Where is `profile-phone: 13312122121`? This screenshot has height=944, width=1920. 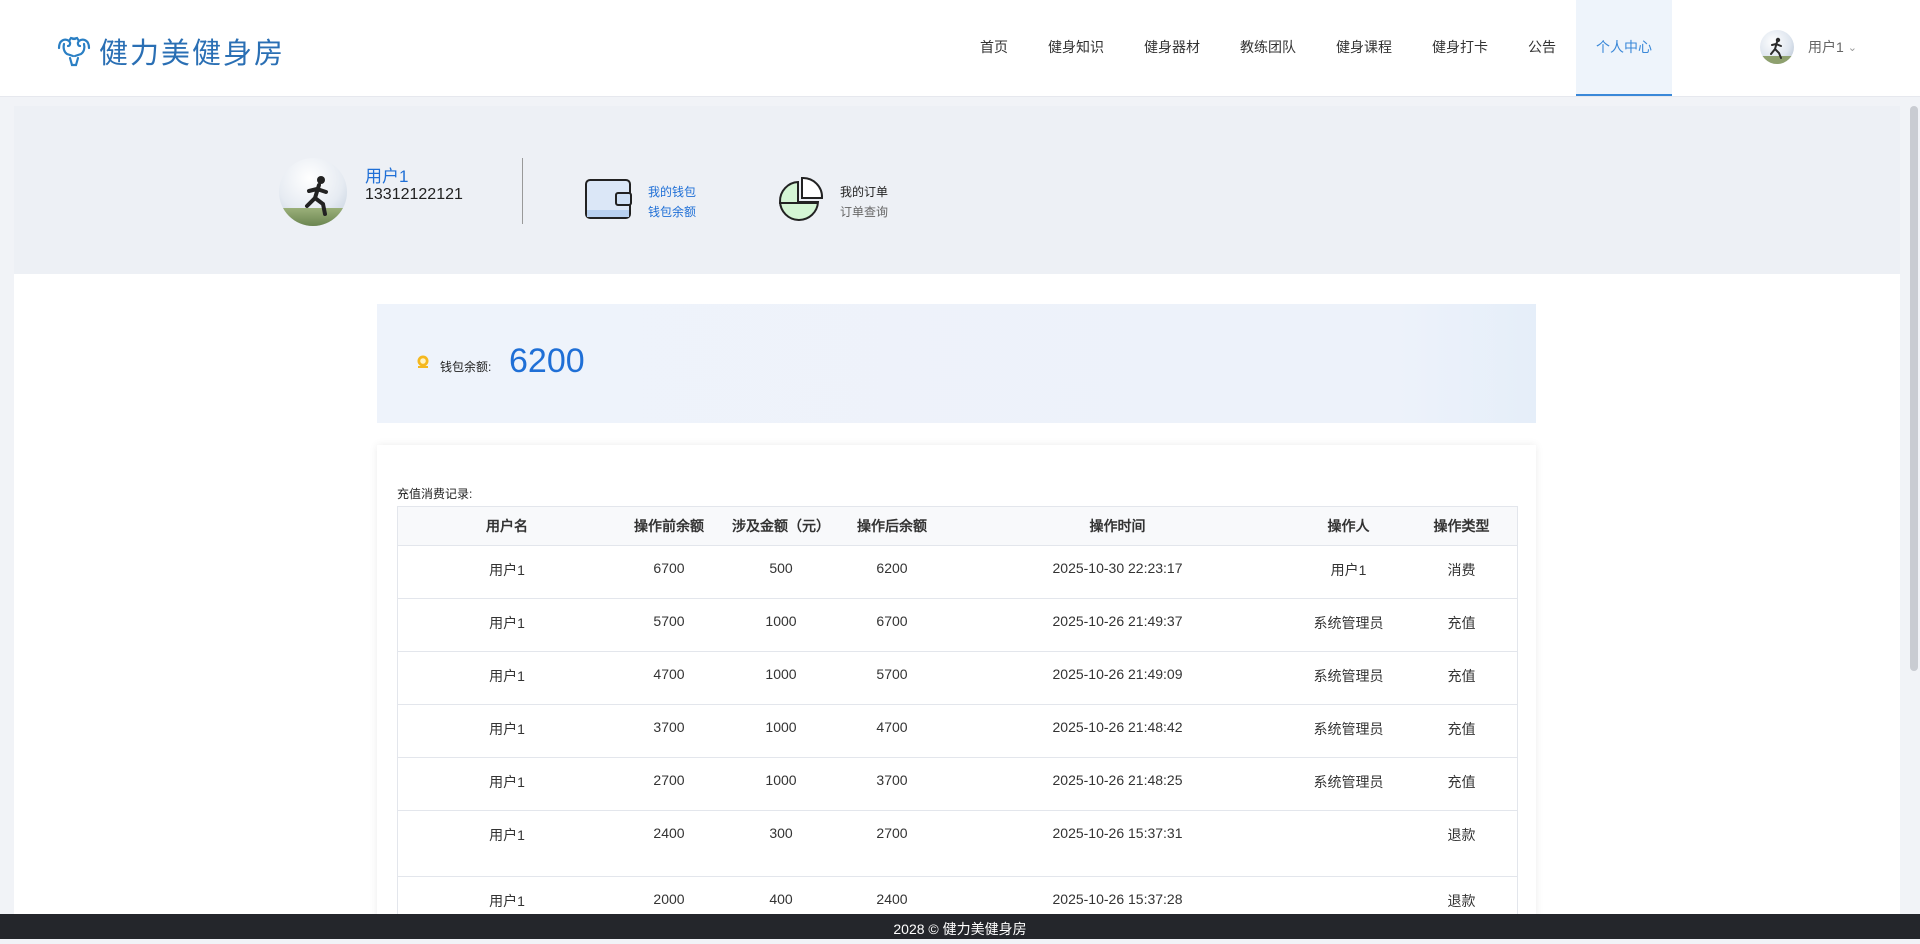 profile-phone: 13312122121 is located at coordinates (414, 194).